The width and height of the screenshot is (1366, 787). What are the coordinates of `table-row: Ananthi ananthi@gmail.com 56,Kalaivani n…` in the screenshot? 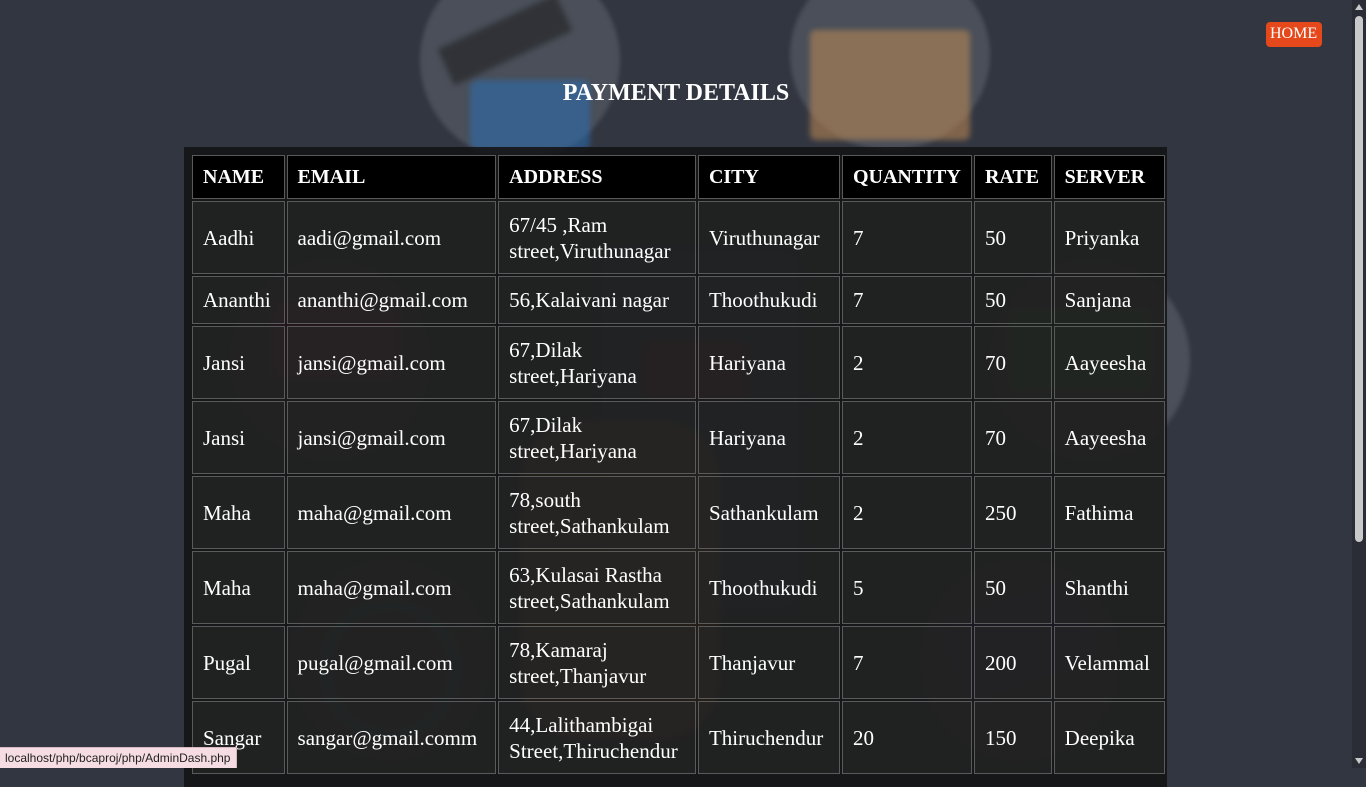 It's located at (678, 300).